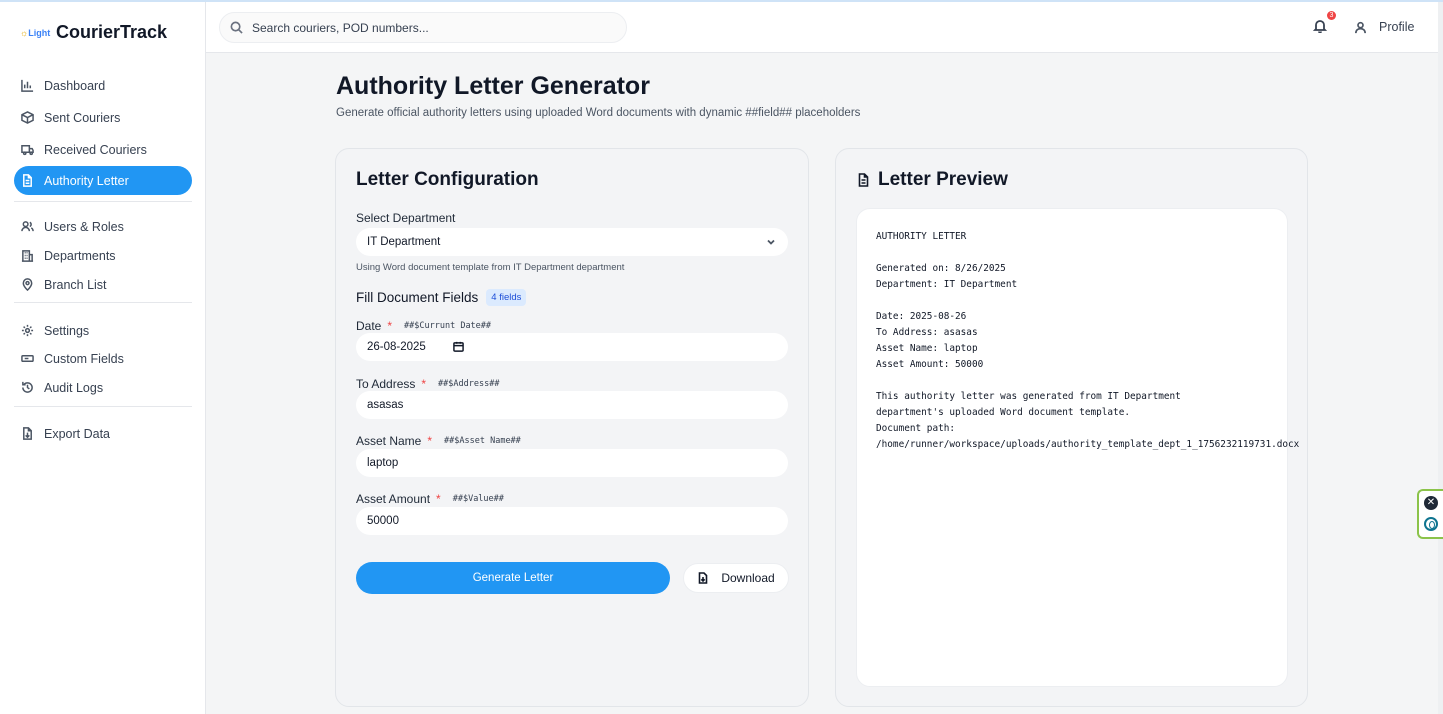 The image size is (1443, 714). I want to click on fields-count-badge: 4 fields, so click(506, 297).